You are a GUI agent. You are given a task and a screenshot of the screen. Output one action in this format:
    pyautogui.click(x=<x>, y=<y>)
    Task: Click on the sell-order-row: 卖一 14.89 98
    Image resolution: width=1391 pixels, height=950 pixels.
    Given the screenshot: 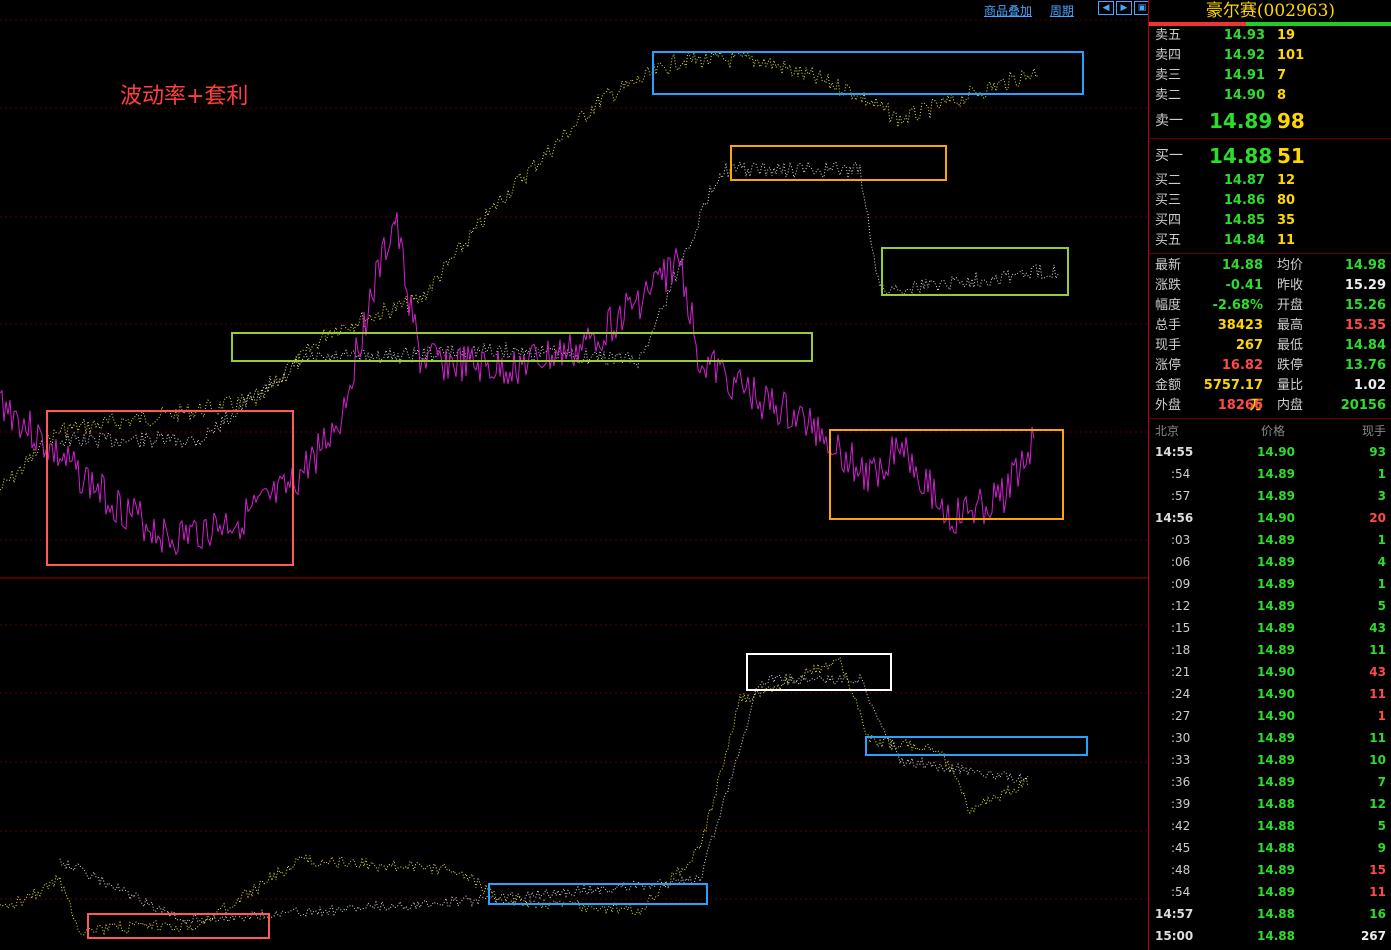 What is the action you would take?
    pyautogui.click(x=1270, y=121)
    